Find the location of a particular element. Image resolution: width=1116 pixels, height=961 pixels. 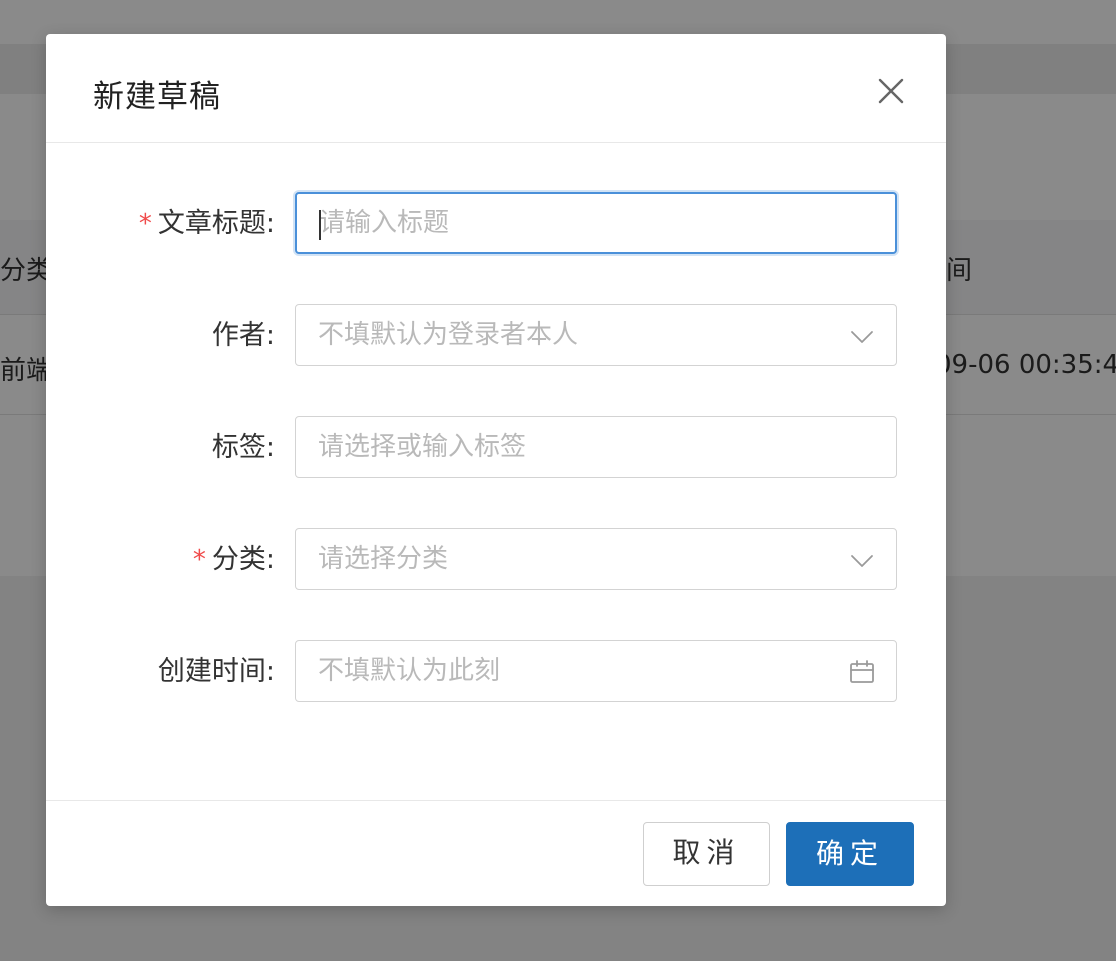

calendar-icon is located at coordinates (862, 672).